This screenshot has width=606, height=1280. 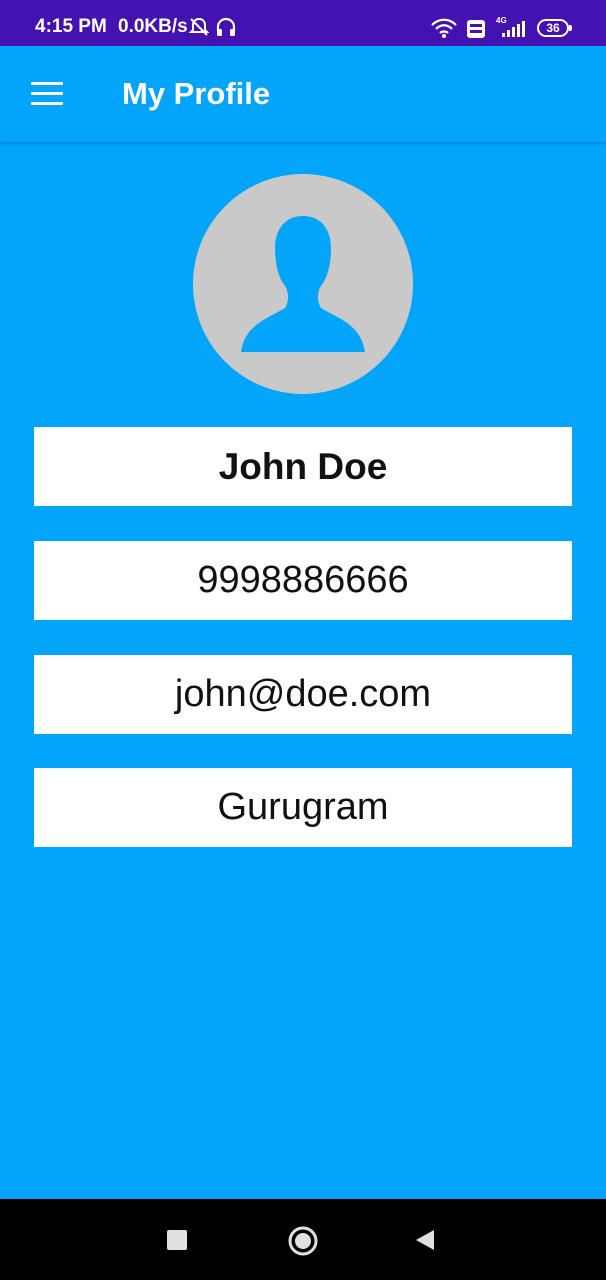 I want to click on user-silhouette-icon, so click(x=303, y=284).